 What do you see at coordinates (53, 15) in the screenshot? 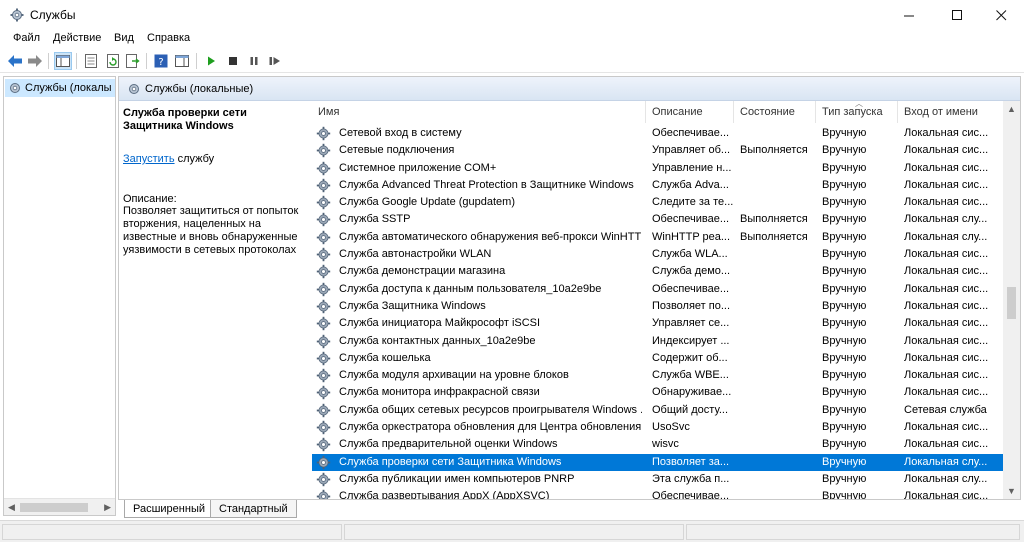
I see `window-title: Службы` at bounding box center [53, 15].